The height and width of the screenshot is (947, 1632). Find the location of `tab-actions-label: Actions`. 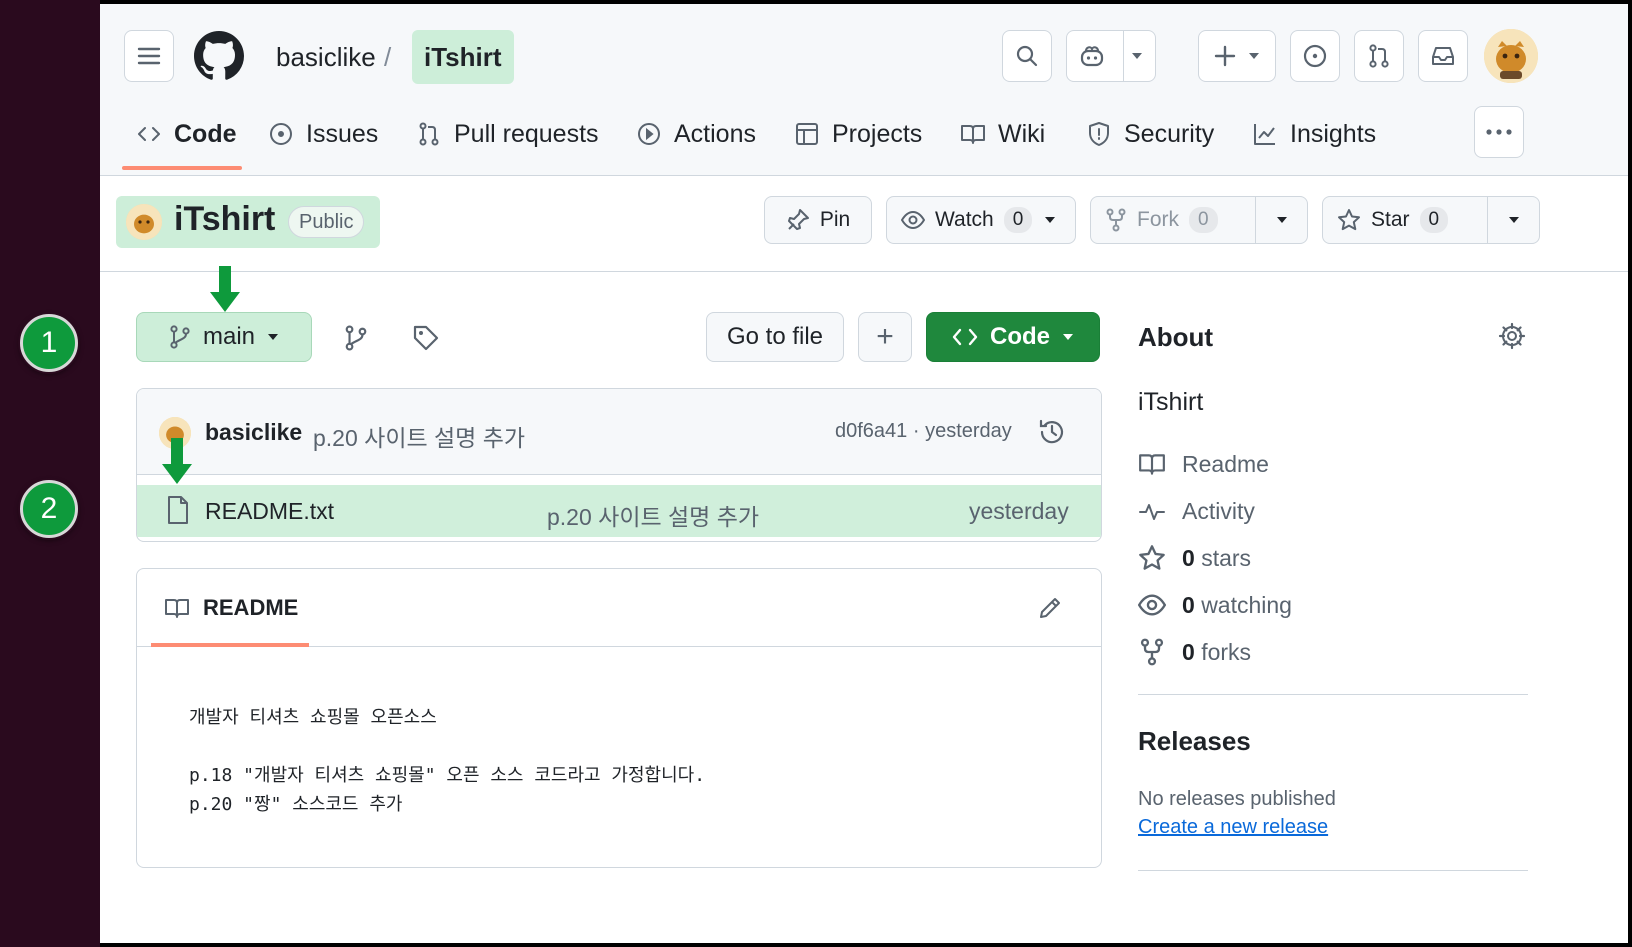

tab-actions-label: Actions is located at coordinates (715, 133).